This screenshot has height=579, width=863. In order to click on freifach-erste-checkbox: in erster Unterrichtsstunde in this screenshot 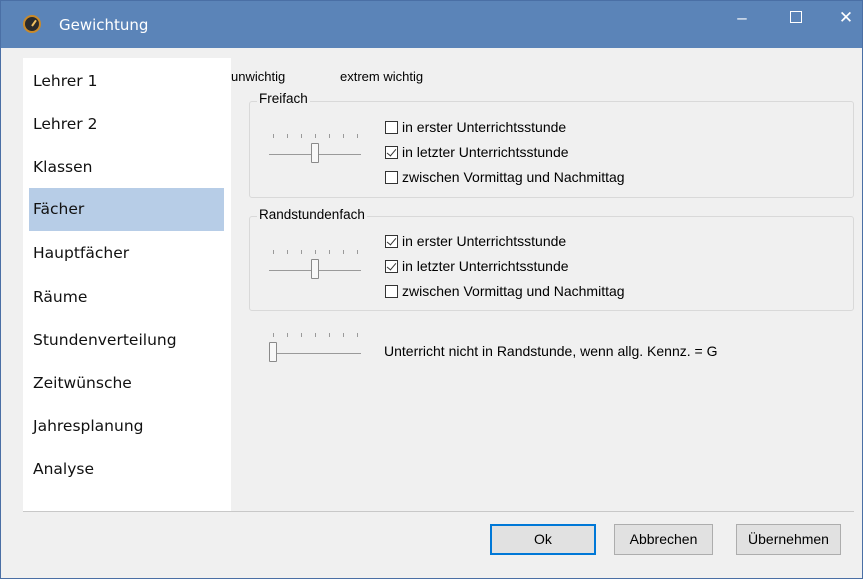, I will do `click(475, 127)`.